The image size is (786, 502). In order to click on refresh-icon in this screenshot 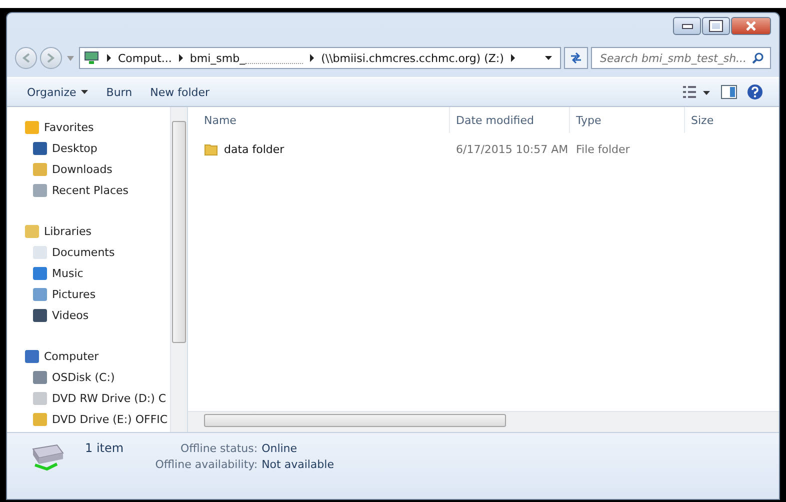, I will do `click(576, 58)`.